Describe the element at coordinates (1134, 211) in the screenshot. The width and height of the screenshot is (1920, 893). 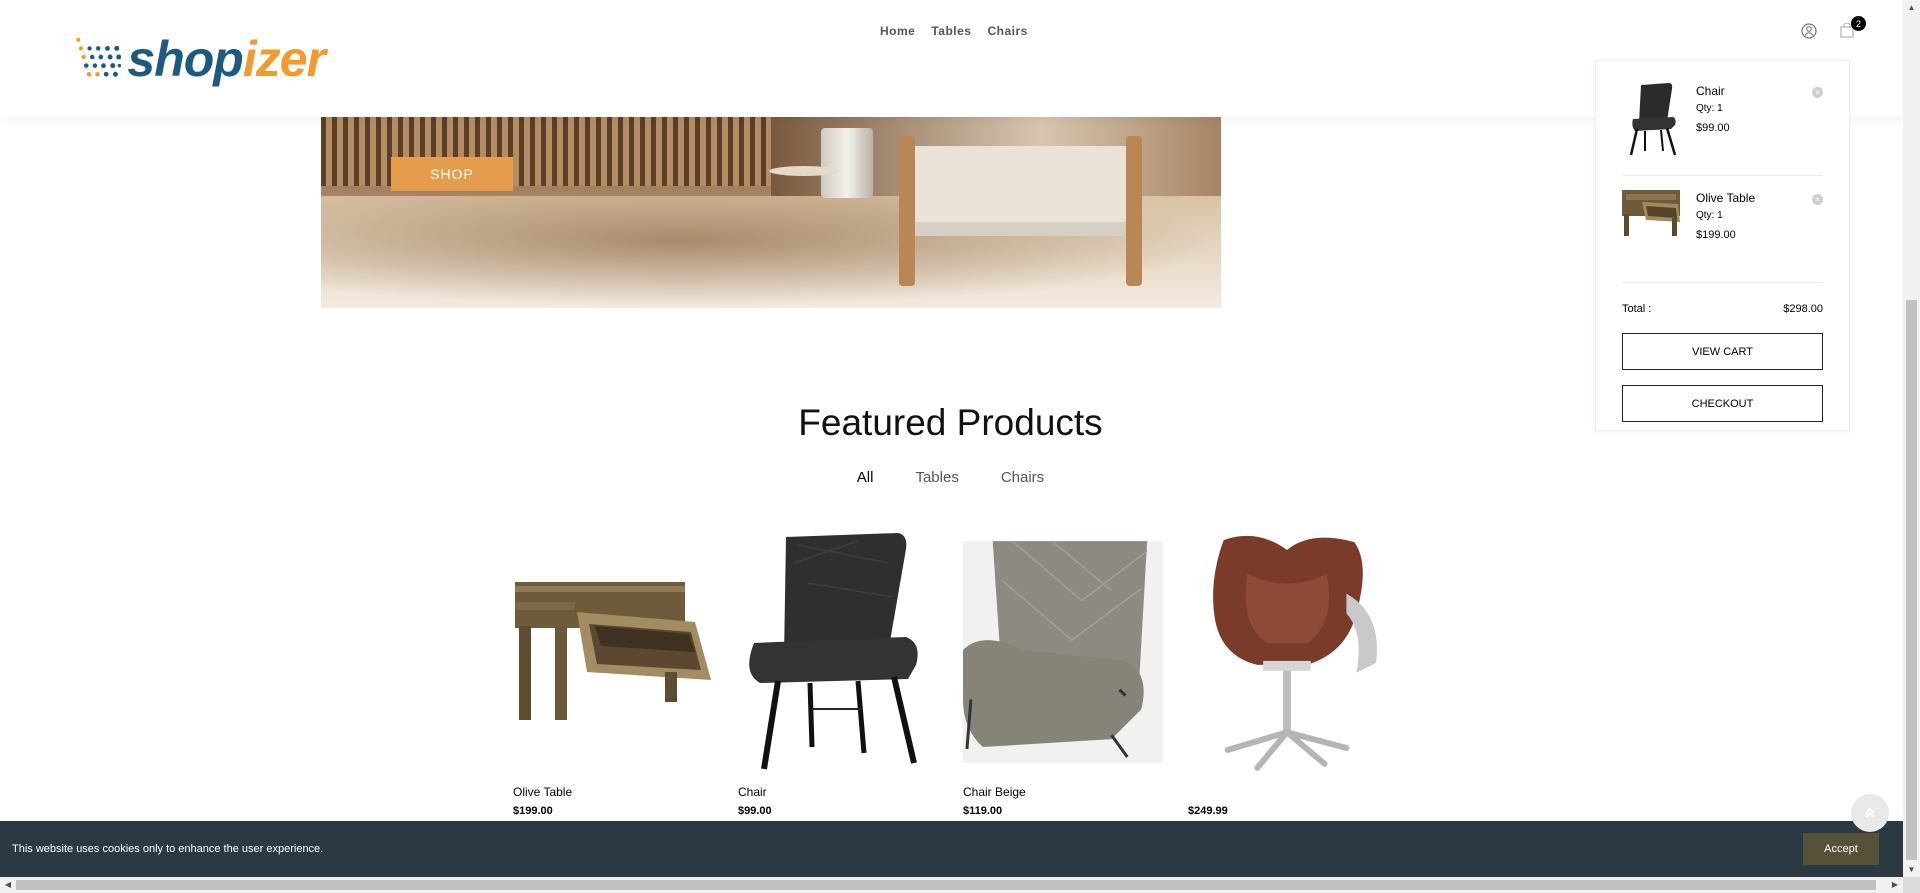
I see `sofa-arm-right` at that location.